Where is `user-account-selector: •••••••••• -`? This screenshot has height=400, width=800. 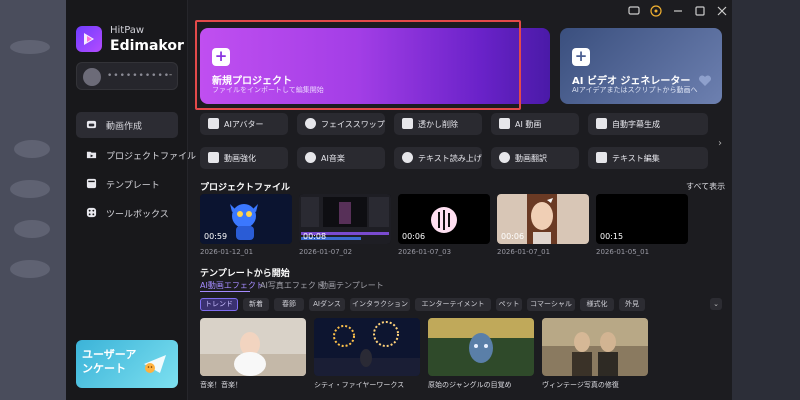
user-account-selector: •••••••••• - is located at coordinates (127, 76).